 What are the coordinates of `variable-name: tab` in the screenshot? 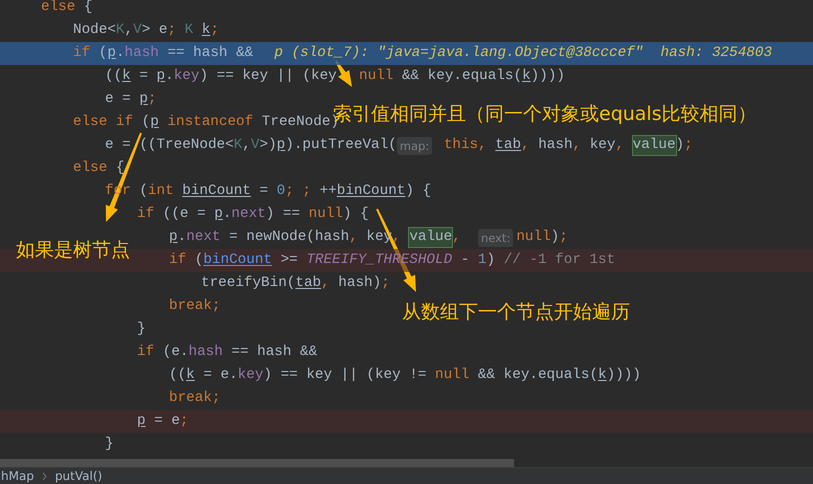 It's located at (508, 145).